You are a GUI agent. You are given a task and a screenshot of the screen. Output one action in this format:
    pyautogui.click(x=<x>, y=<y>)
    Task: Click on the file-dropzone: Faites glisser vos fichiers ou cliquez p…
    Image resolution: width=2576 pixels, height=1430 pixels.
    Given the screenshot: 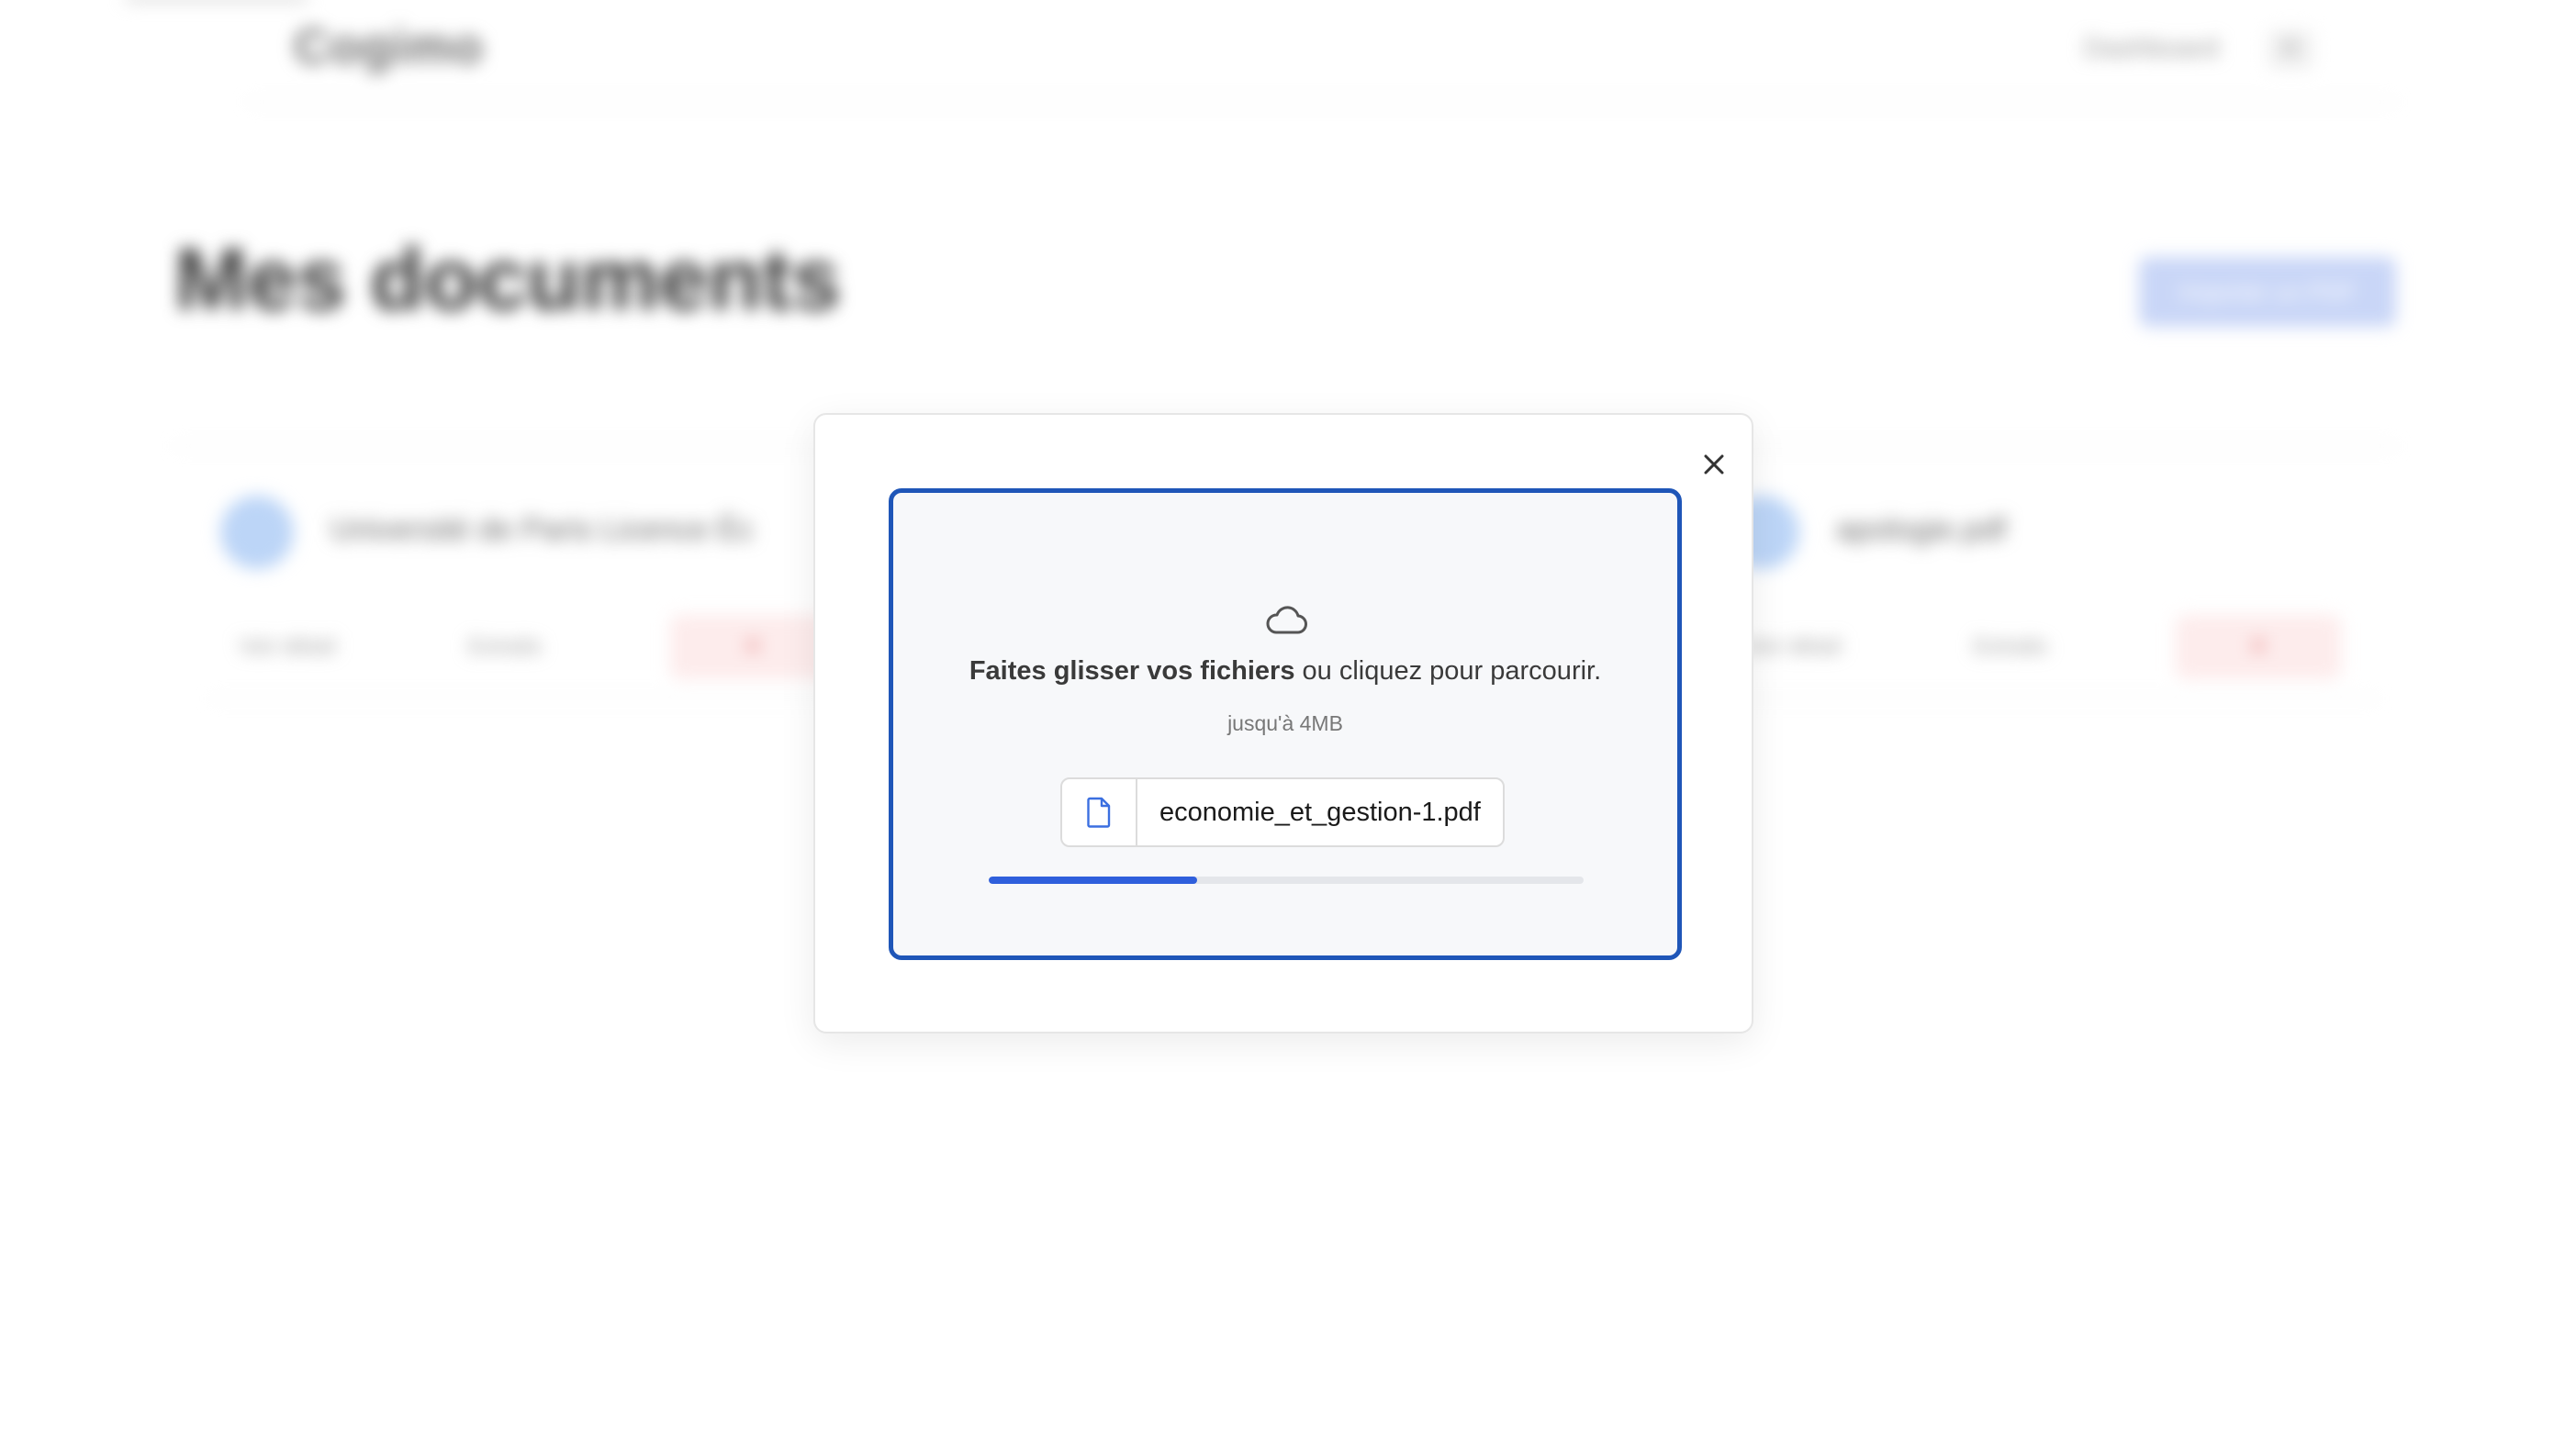 What is the action you would take?
    pyautogui.click(x=1285, y=724)
    